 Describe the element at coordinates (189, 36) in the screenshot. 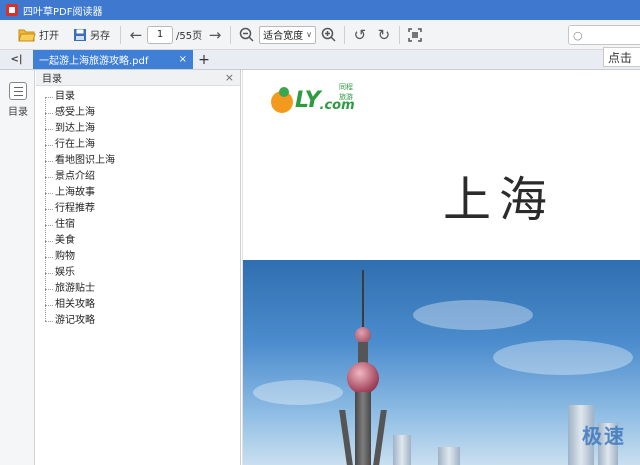

I see `page-total: /55页` at that location.